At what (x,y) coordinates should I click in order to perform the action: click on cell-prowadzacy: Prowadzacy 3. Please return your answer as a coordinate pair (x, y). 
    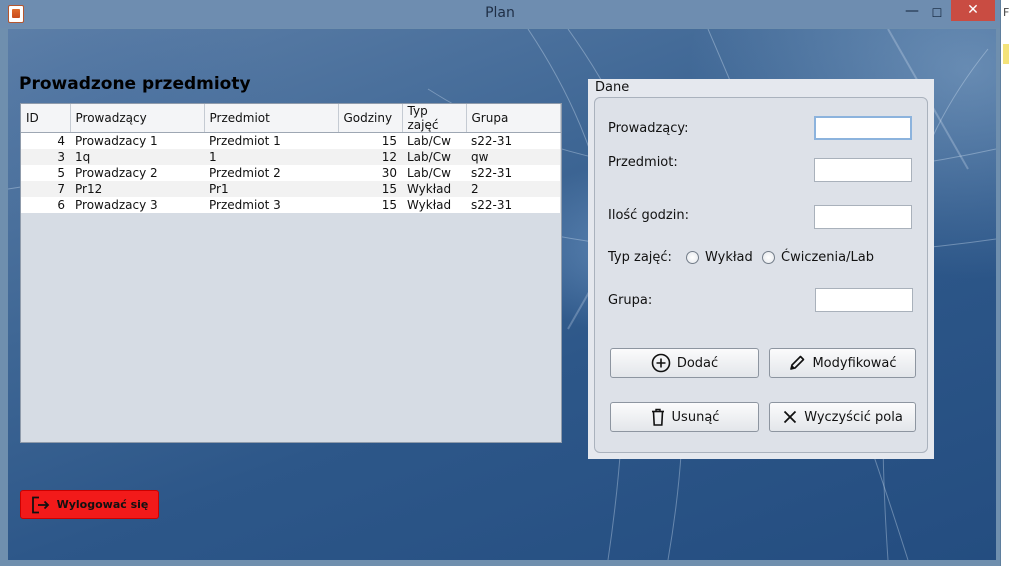
    Looking at the image, I should click on (137, 205).